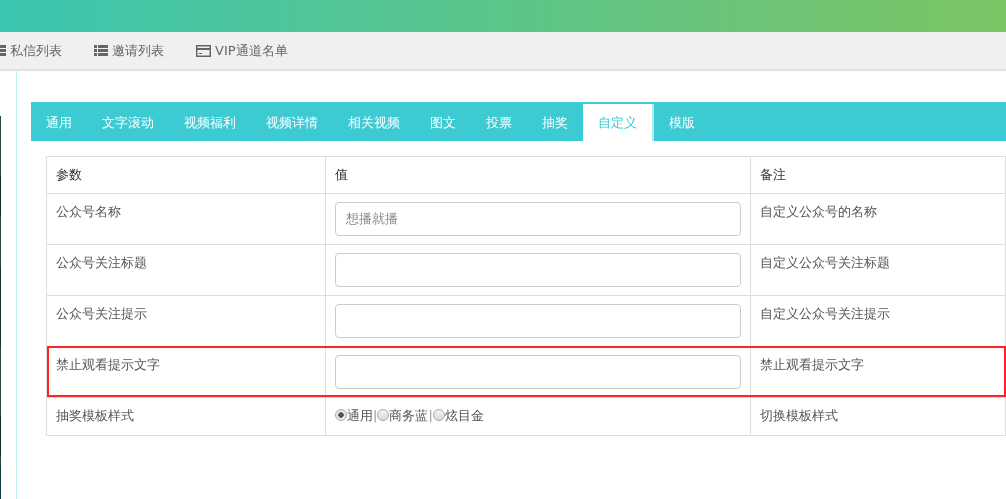 The width and height of the screenshot is (1006, 499). Describe the element at coordinates (128, 122) in the screenshot. I see `tab: 文字滚动` at that location.